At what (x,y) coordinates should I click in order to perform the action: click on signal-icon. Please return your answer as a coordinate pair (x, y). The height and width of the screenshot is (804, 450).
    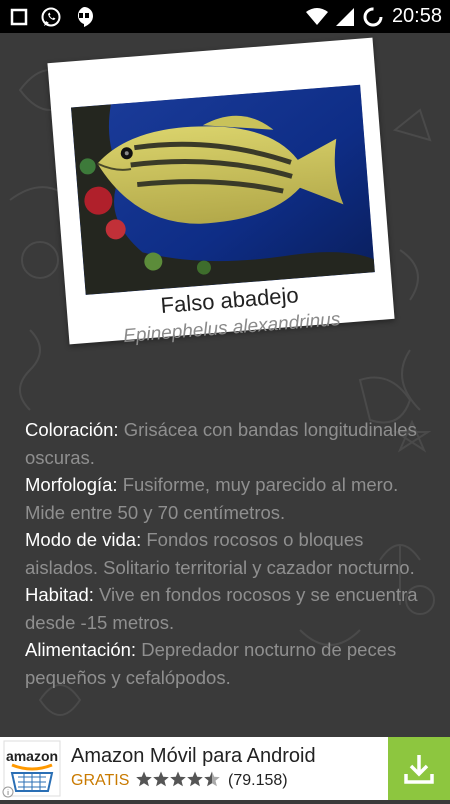
    Looking at the image, I should click on (344, 16).